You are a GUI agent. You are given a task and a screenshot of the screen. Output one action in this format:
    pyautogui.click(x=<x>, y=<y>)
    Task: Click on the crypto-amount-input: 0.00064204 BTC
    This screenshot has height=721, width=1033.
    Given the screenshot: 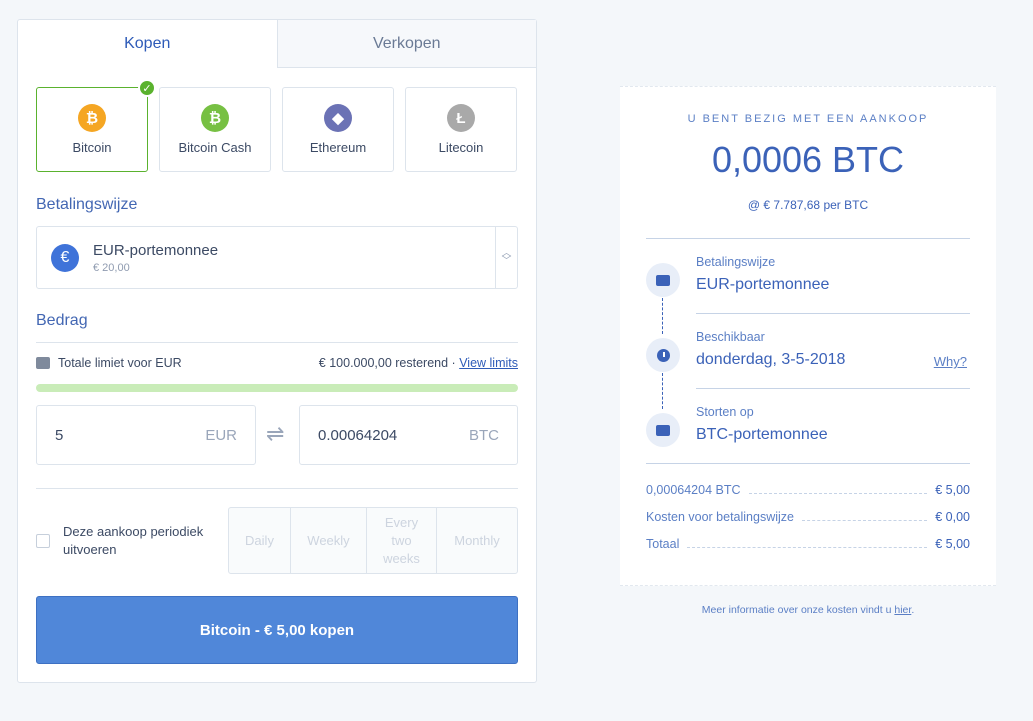 What is the action you would take?
    pyautogui.click(x=408, y=435)
    